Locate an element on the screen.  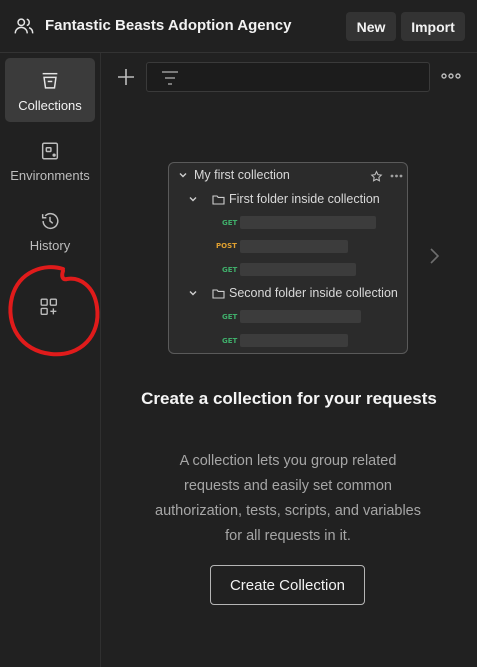
create-collection-button: Create Collection is located at coordinates (287, 585).